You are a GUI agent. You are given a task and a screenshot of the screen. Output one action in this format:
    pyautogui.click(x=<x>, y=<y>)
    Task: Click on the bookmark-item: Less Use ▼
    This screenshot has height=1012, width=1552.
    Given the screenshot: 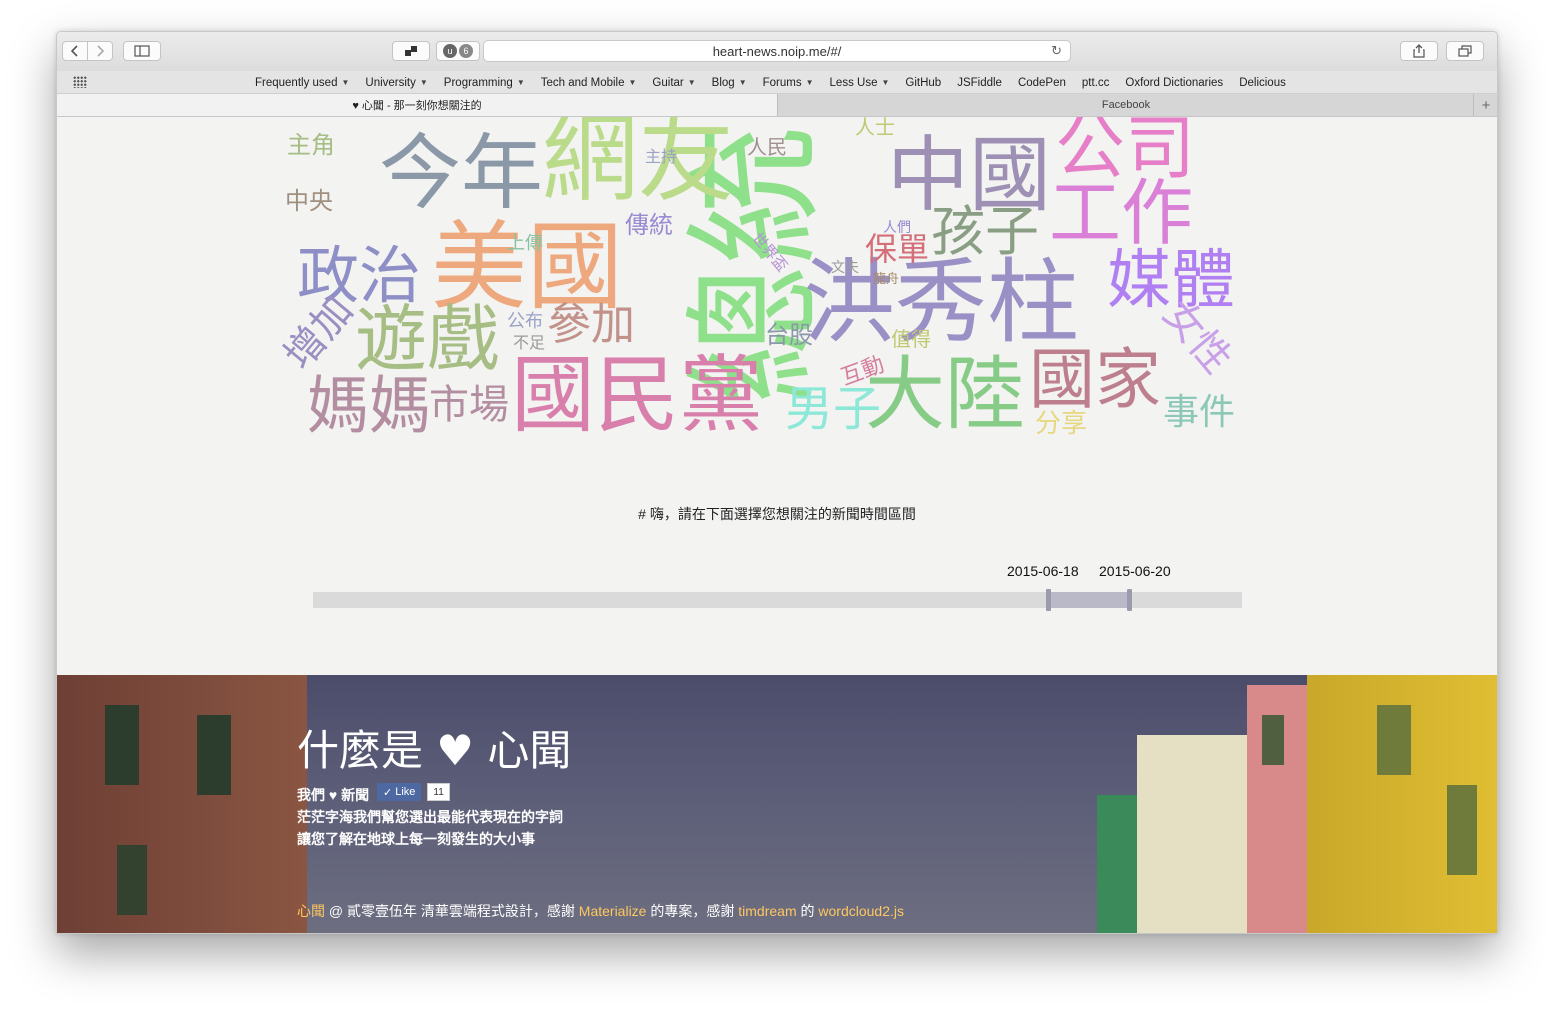 What is the action you would take?
    pyautogui.click(x=860, y=83)
    